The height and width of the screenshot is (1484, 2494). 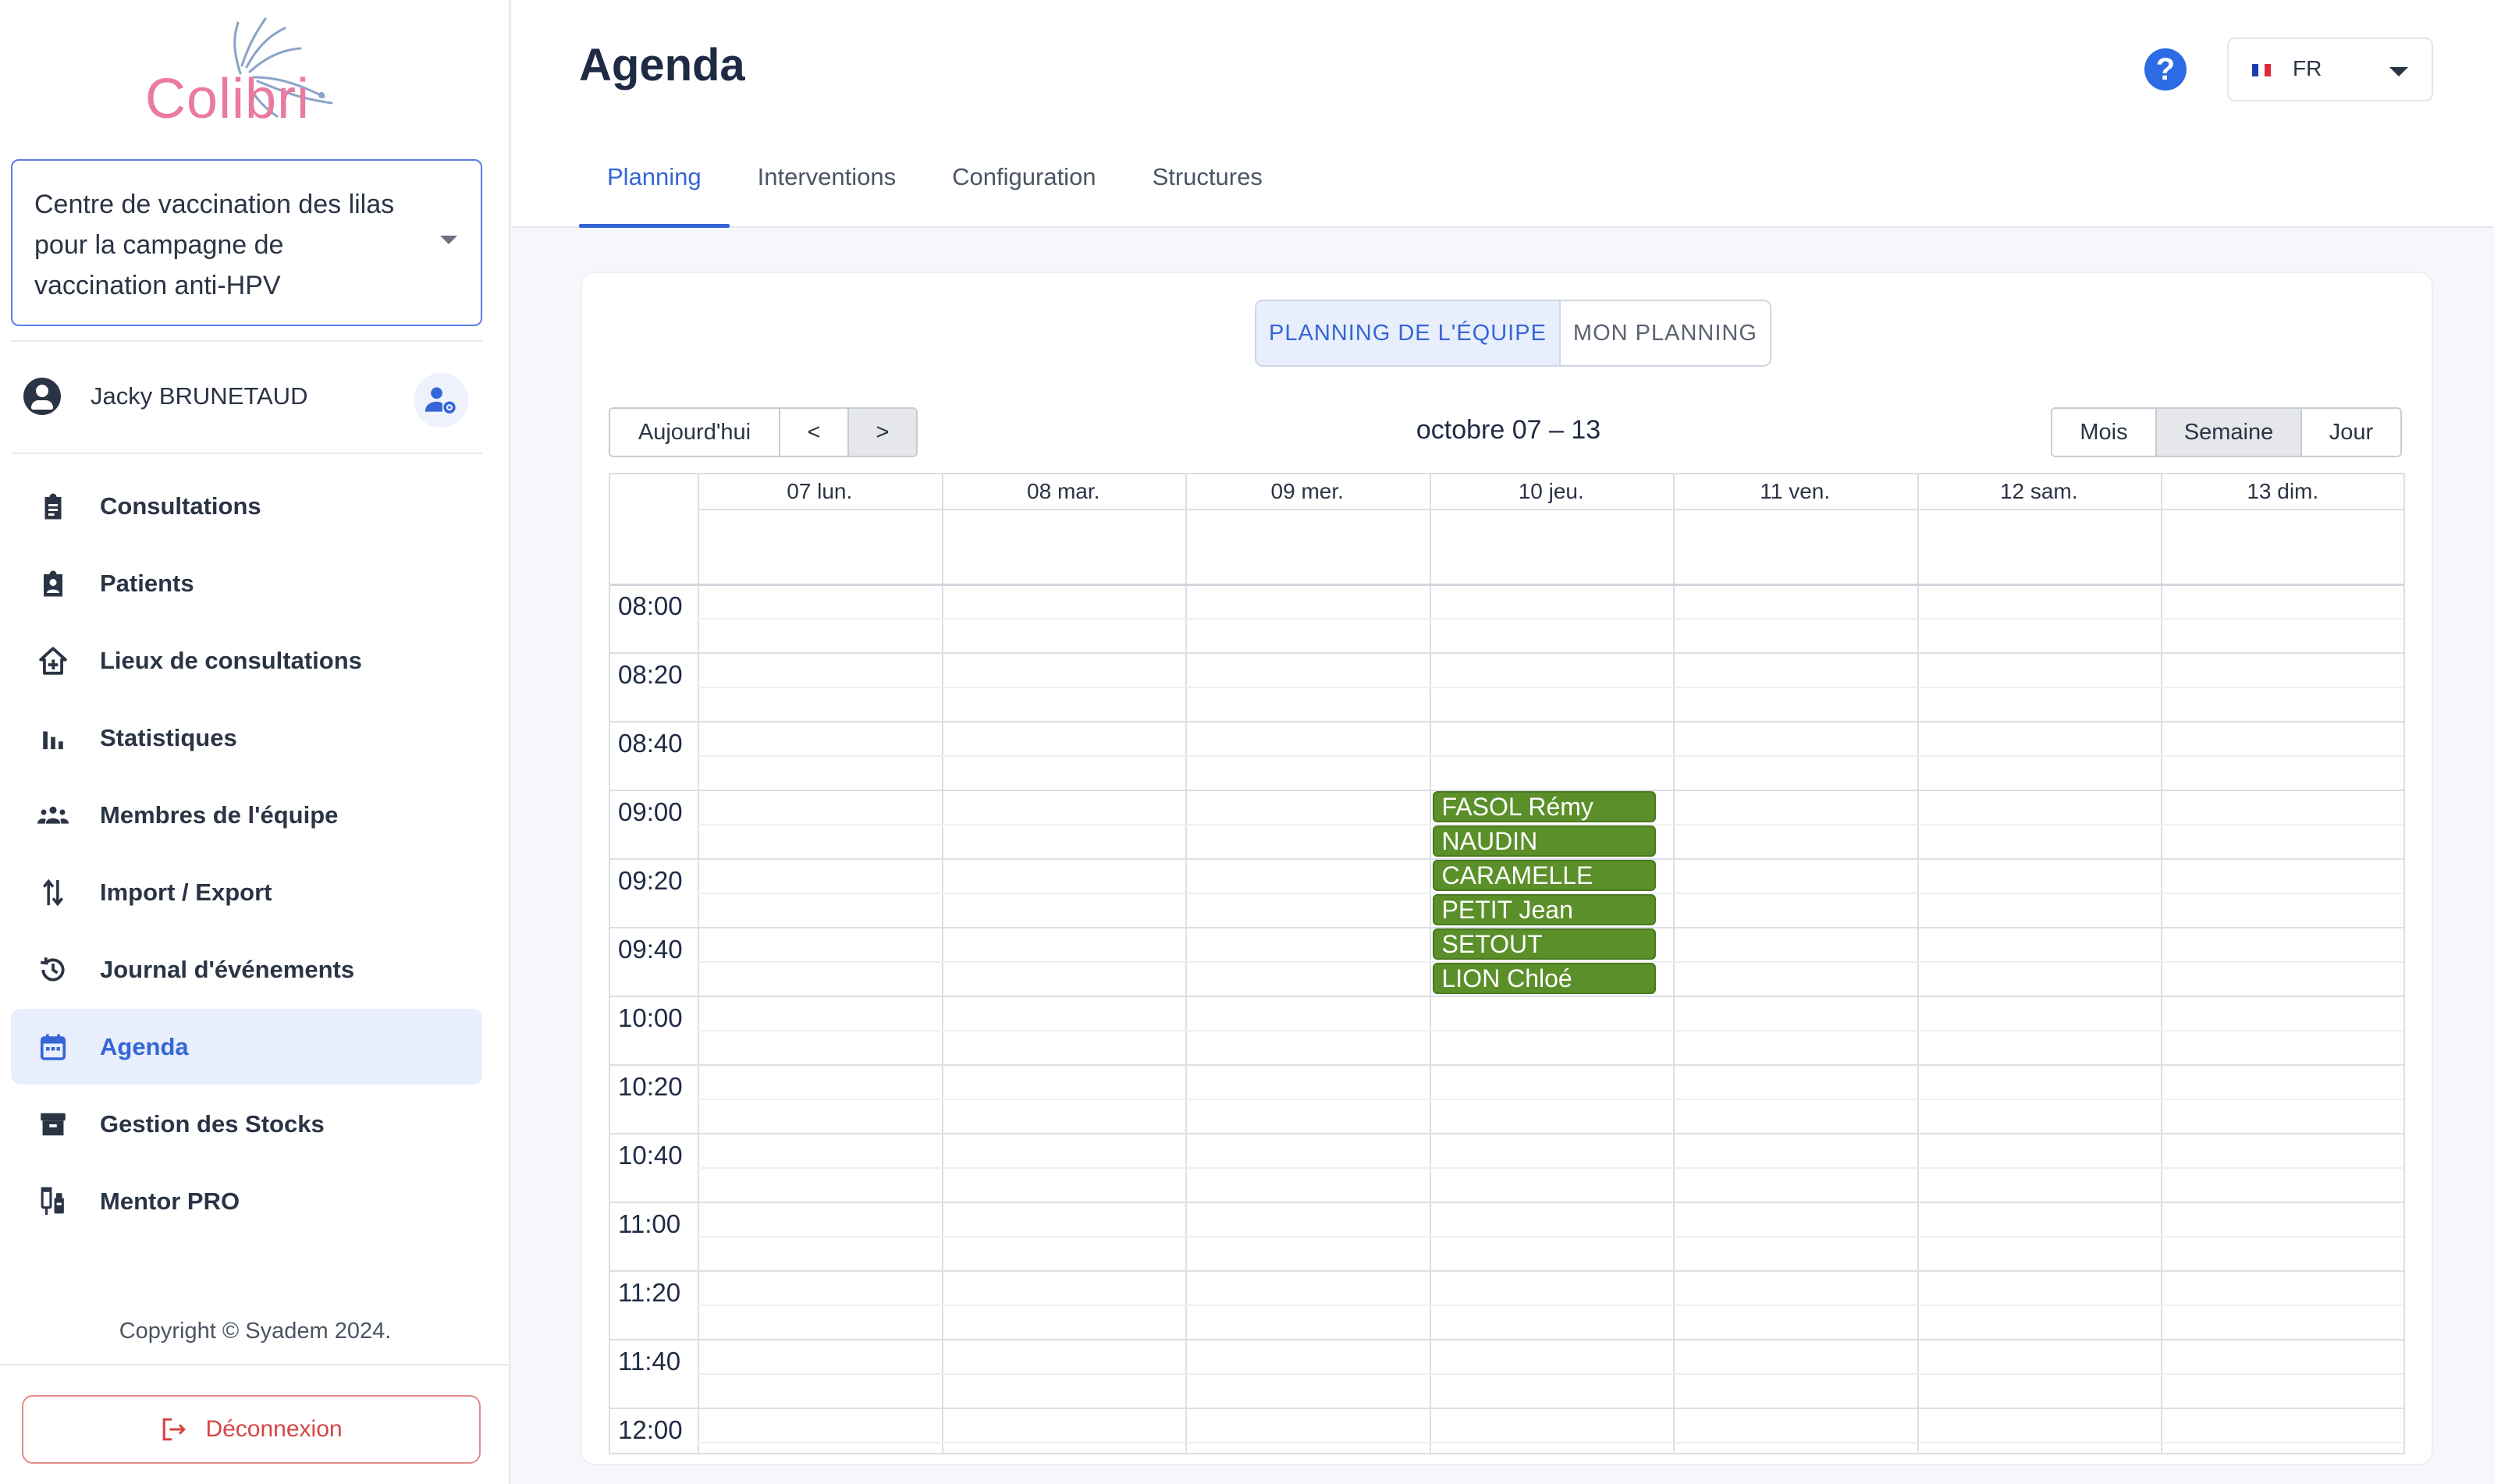 What do you see at coordinates (662, 65) in the screenshot?
I see `page-title: Agenda` at bounding box center [662, 65].